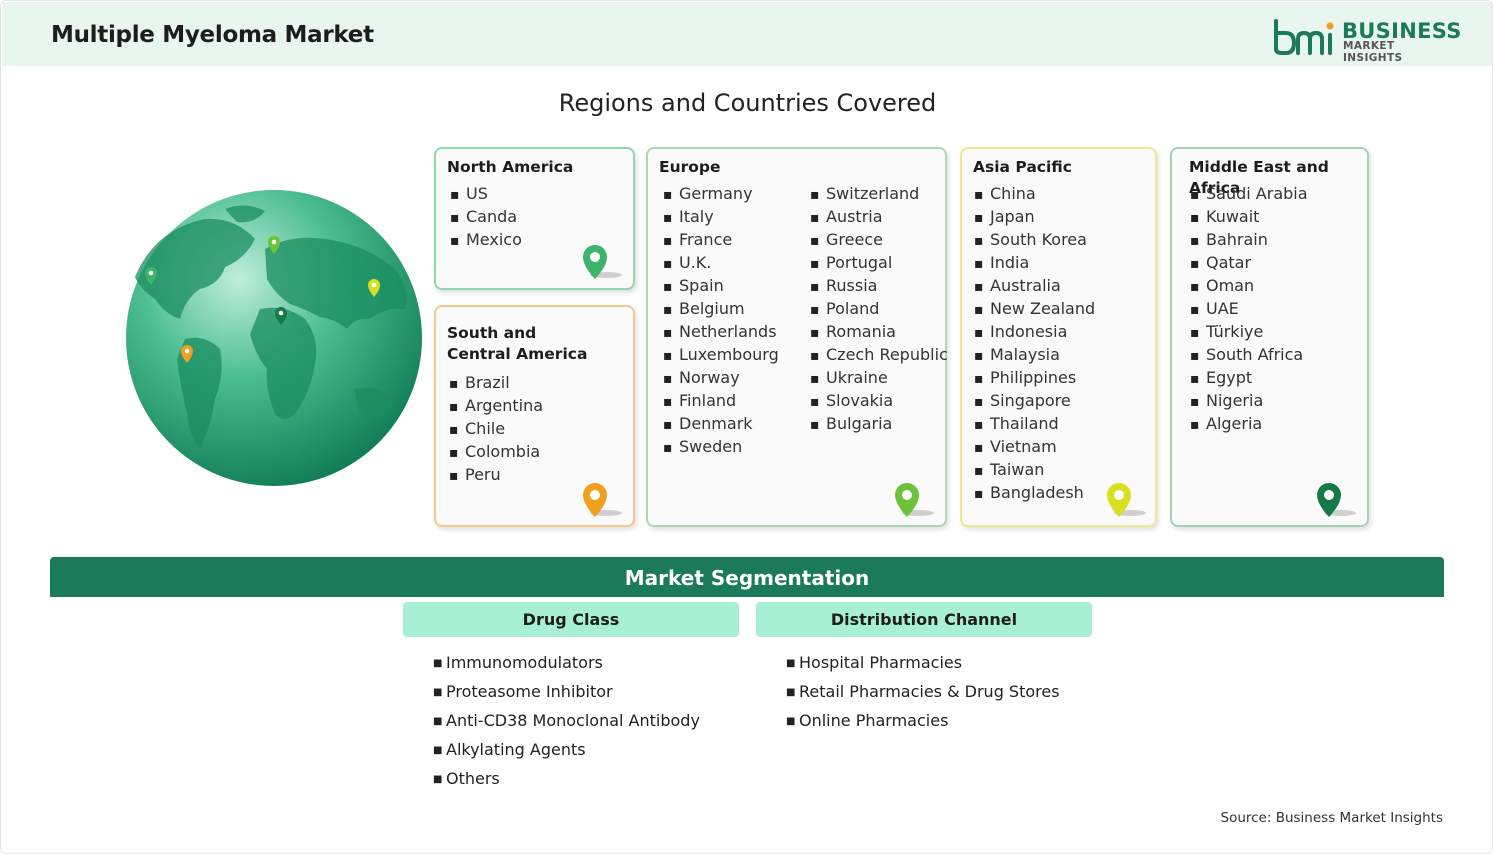 This screenshot has height=854, width=1493. What do you see at coordinates (923, 663) in the screenshot?
I see `segment-item: Hospital Pharmacies` at bounding box center [923, 663].